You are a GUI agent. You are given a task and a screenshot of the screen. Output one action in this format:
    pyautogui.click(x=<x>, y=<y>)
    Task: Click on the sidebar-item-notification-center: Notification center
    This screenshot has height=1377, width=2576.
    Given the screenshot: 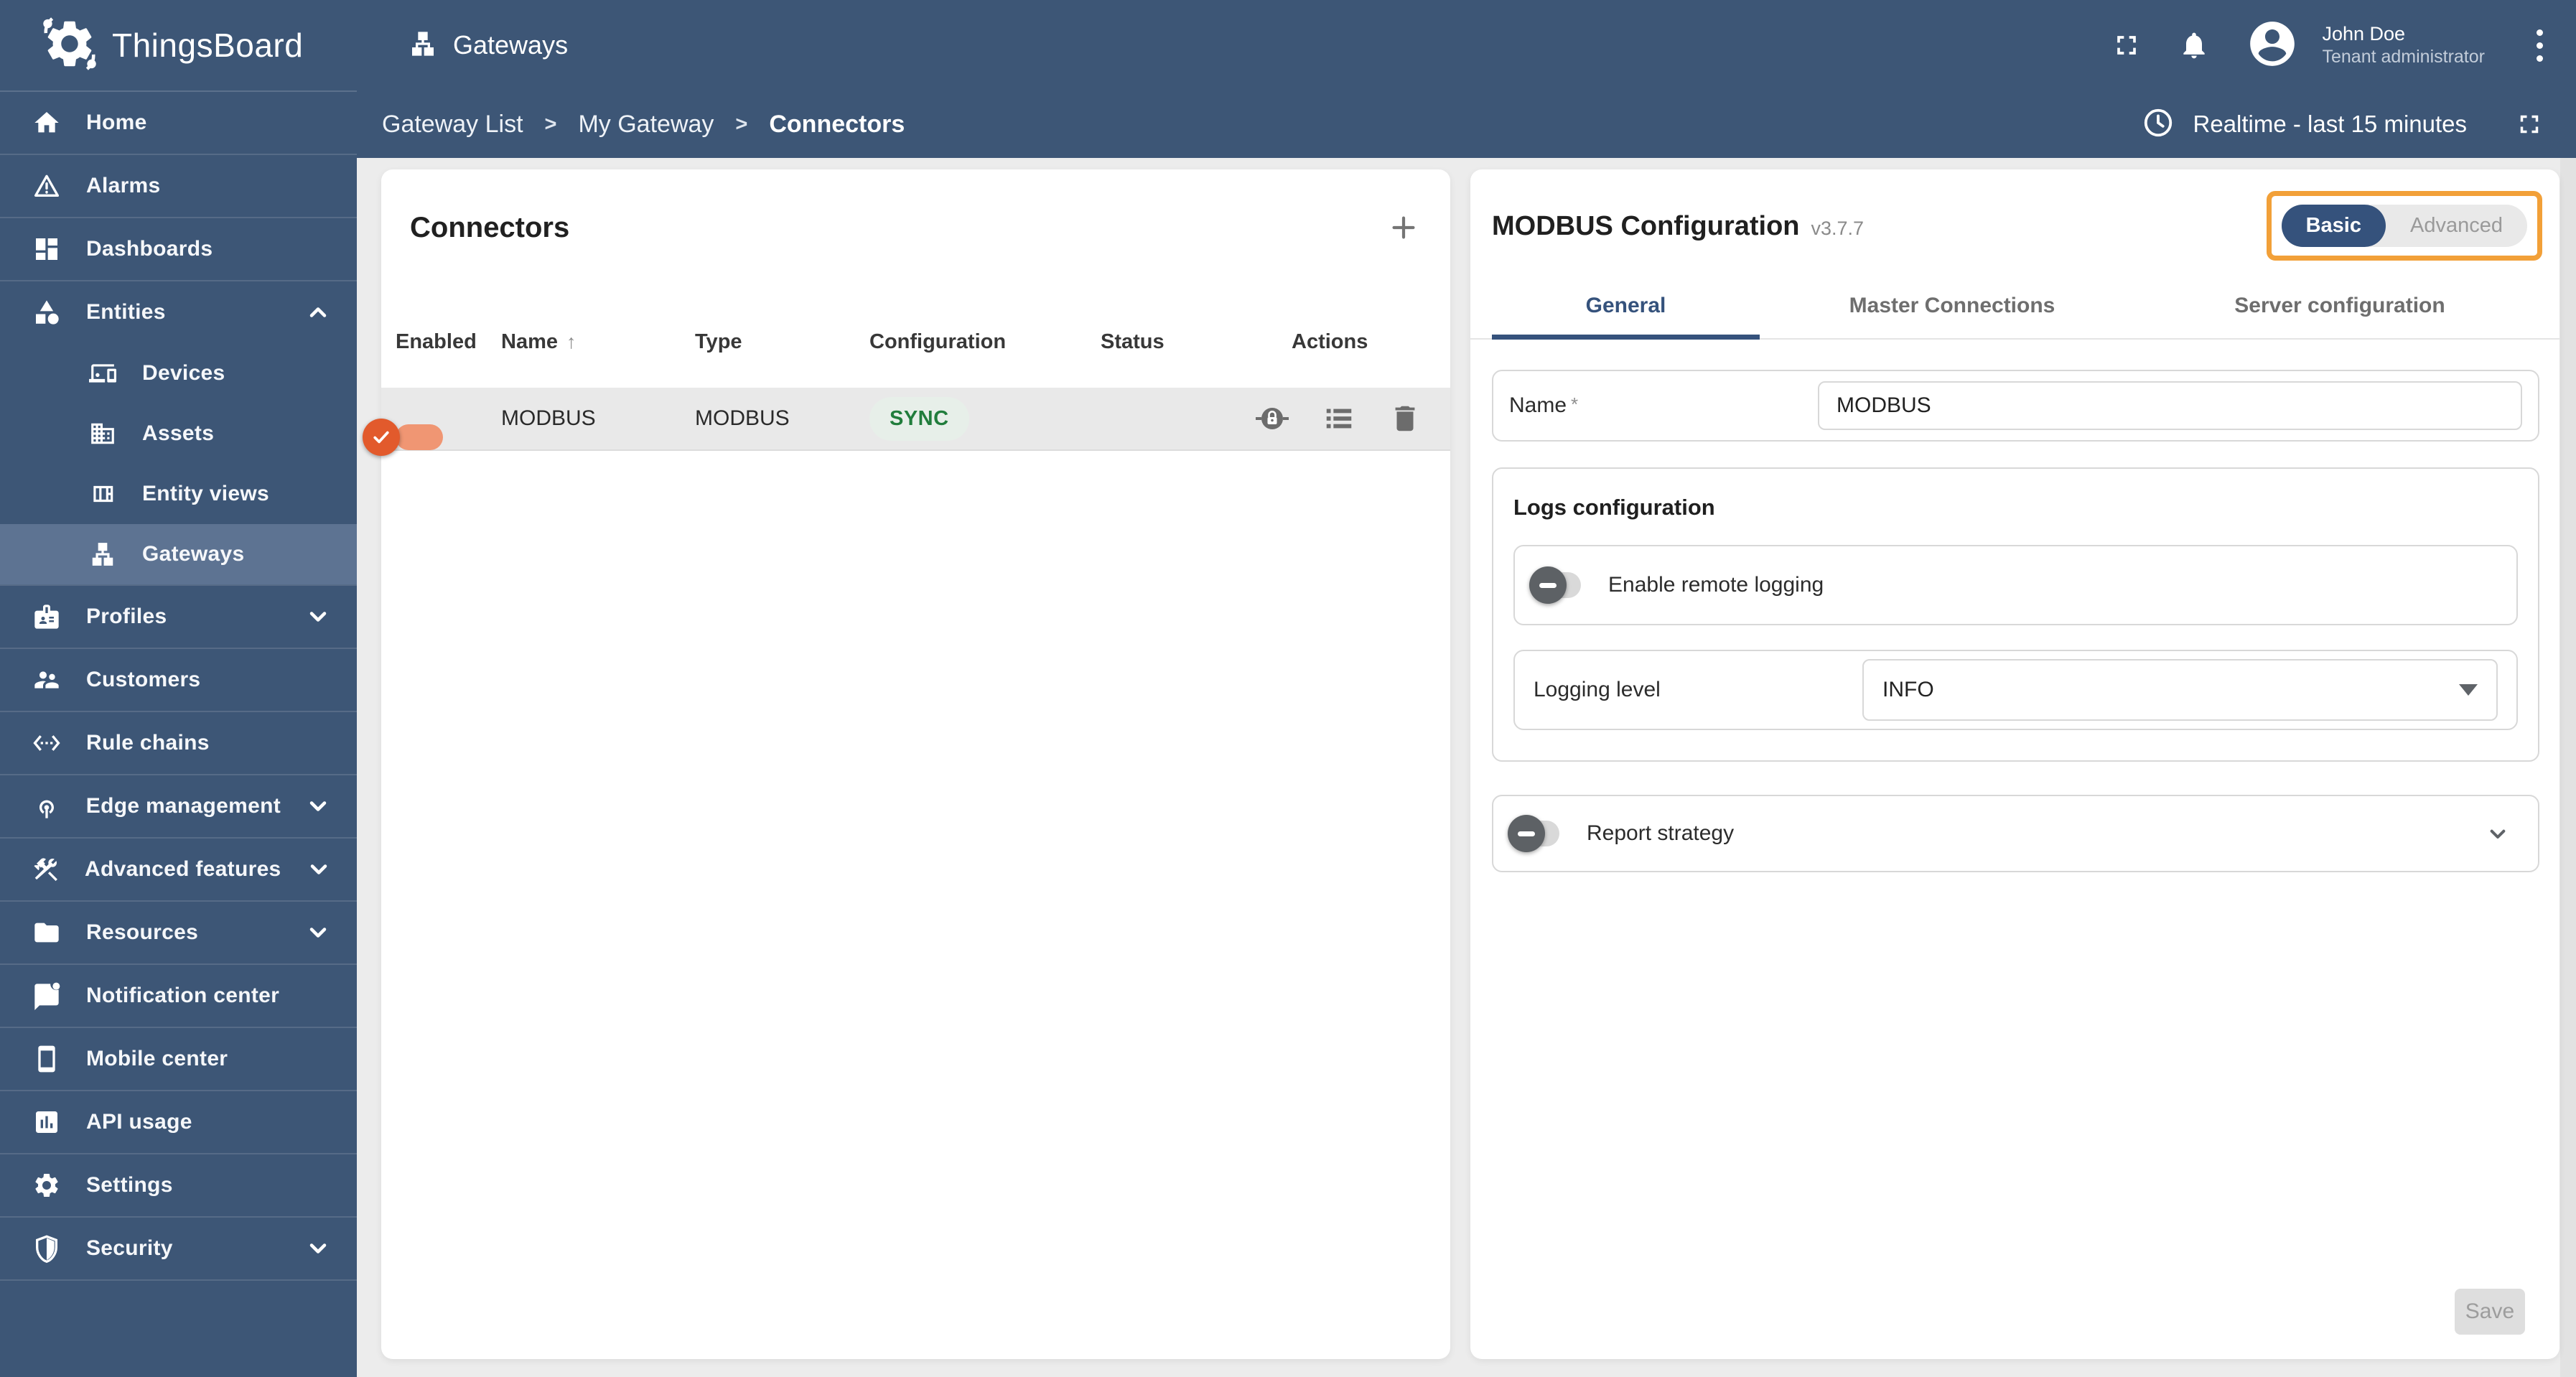 What is the action you would take?
    pyautogui.click(x=178, y=996)
    